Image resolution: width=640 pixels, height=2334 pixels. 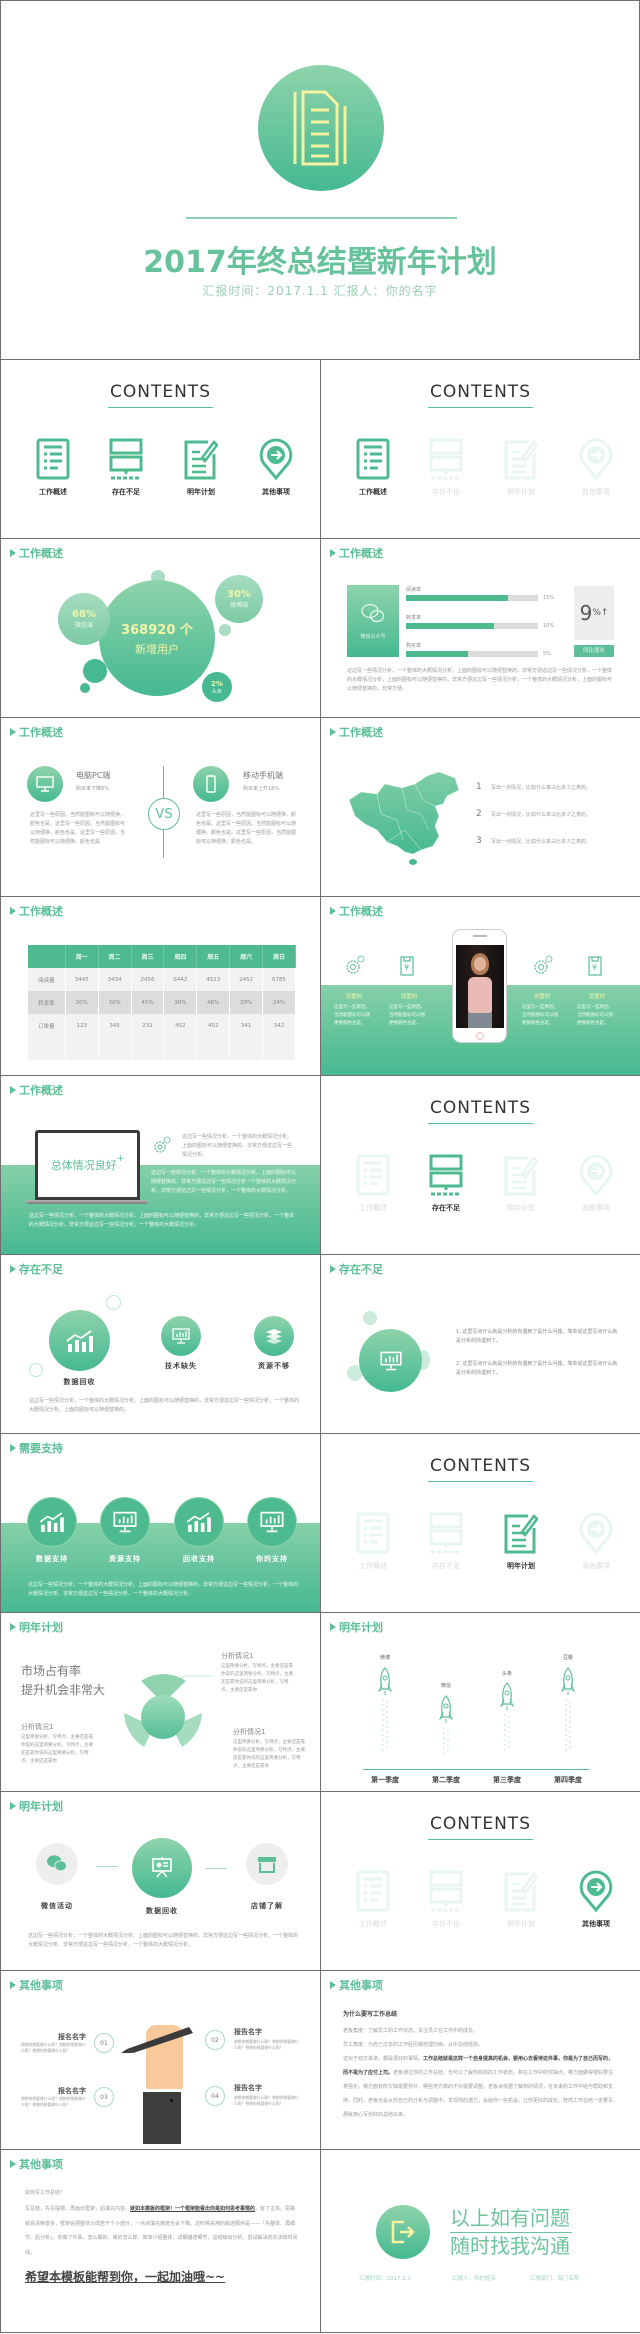 What do you see at coordinates (480, 1839) in the screenshot?
I see `title-underline` at bounding box center [480, 1839].